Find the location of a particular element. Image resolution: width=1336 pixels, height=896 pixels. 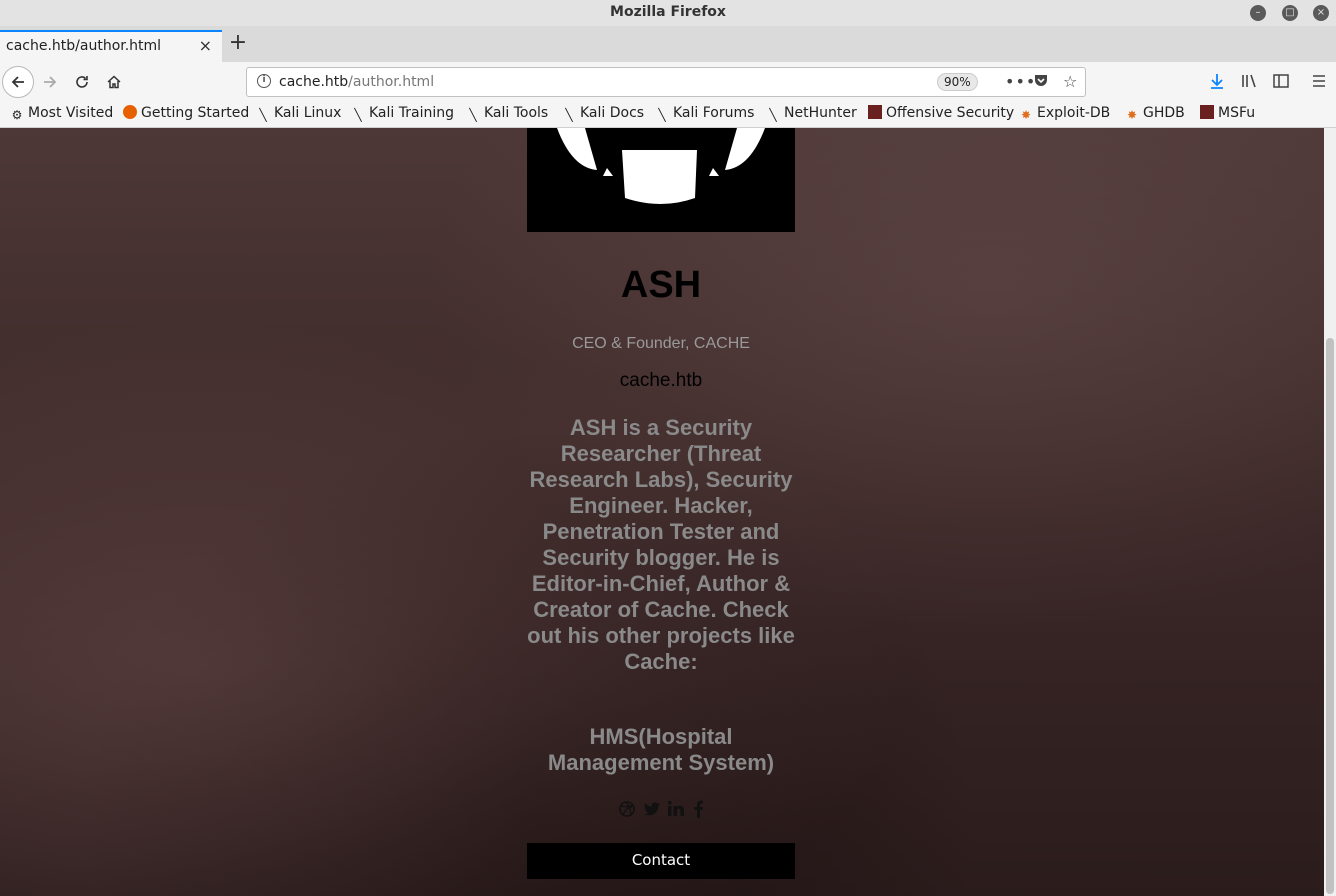

bookmark-kali-linux: ╲ Kali Linux is located at coordinates (298, 113).